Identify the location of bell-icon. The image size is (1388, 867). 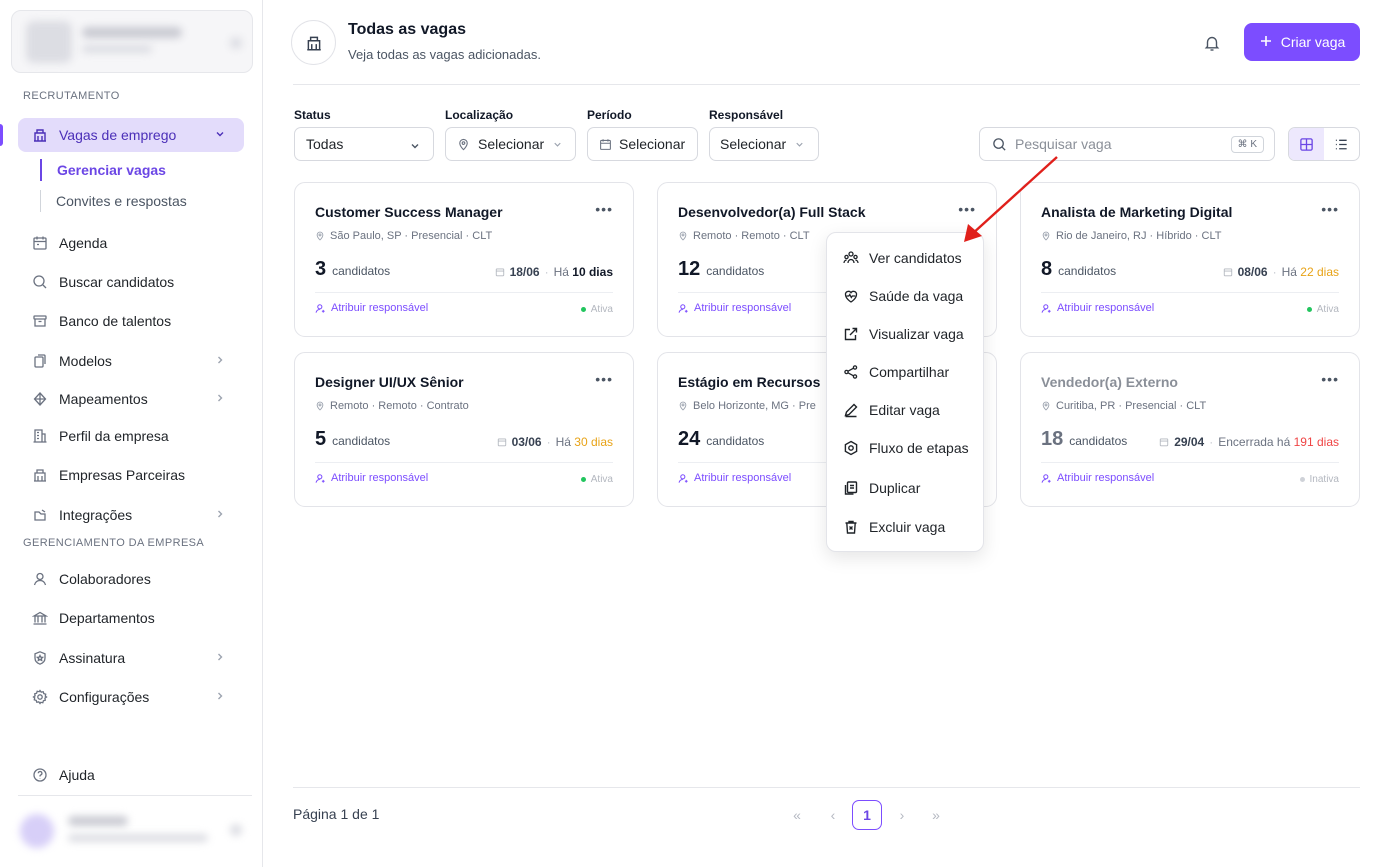
(1212, 43).